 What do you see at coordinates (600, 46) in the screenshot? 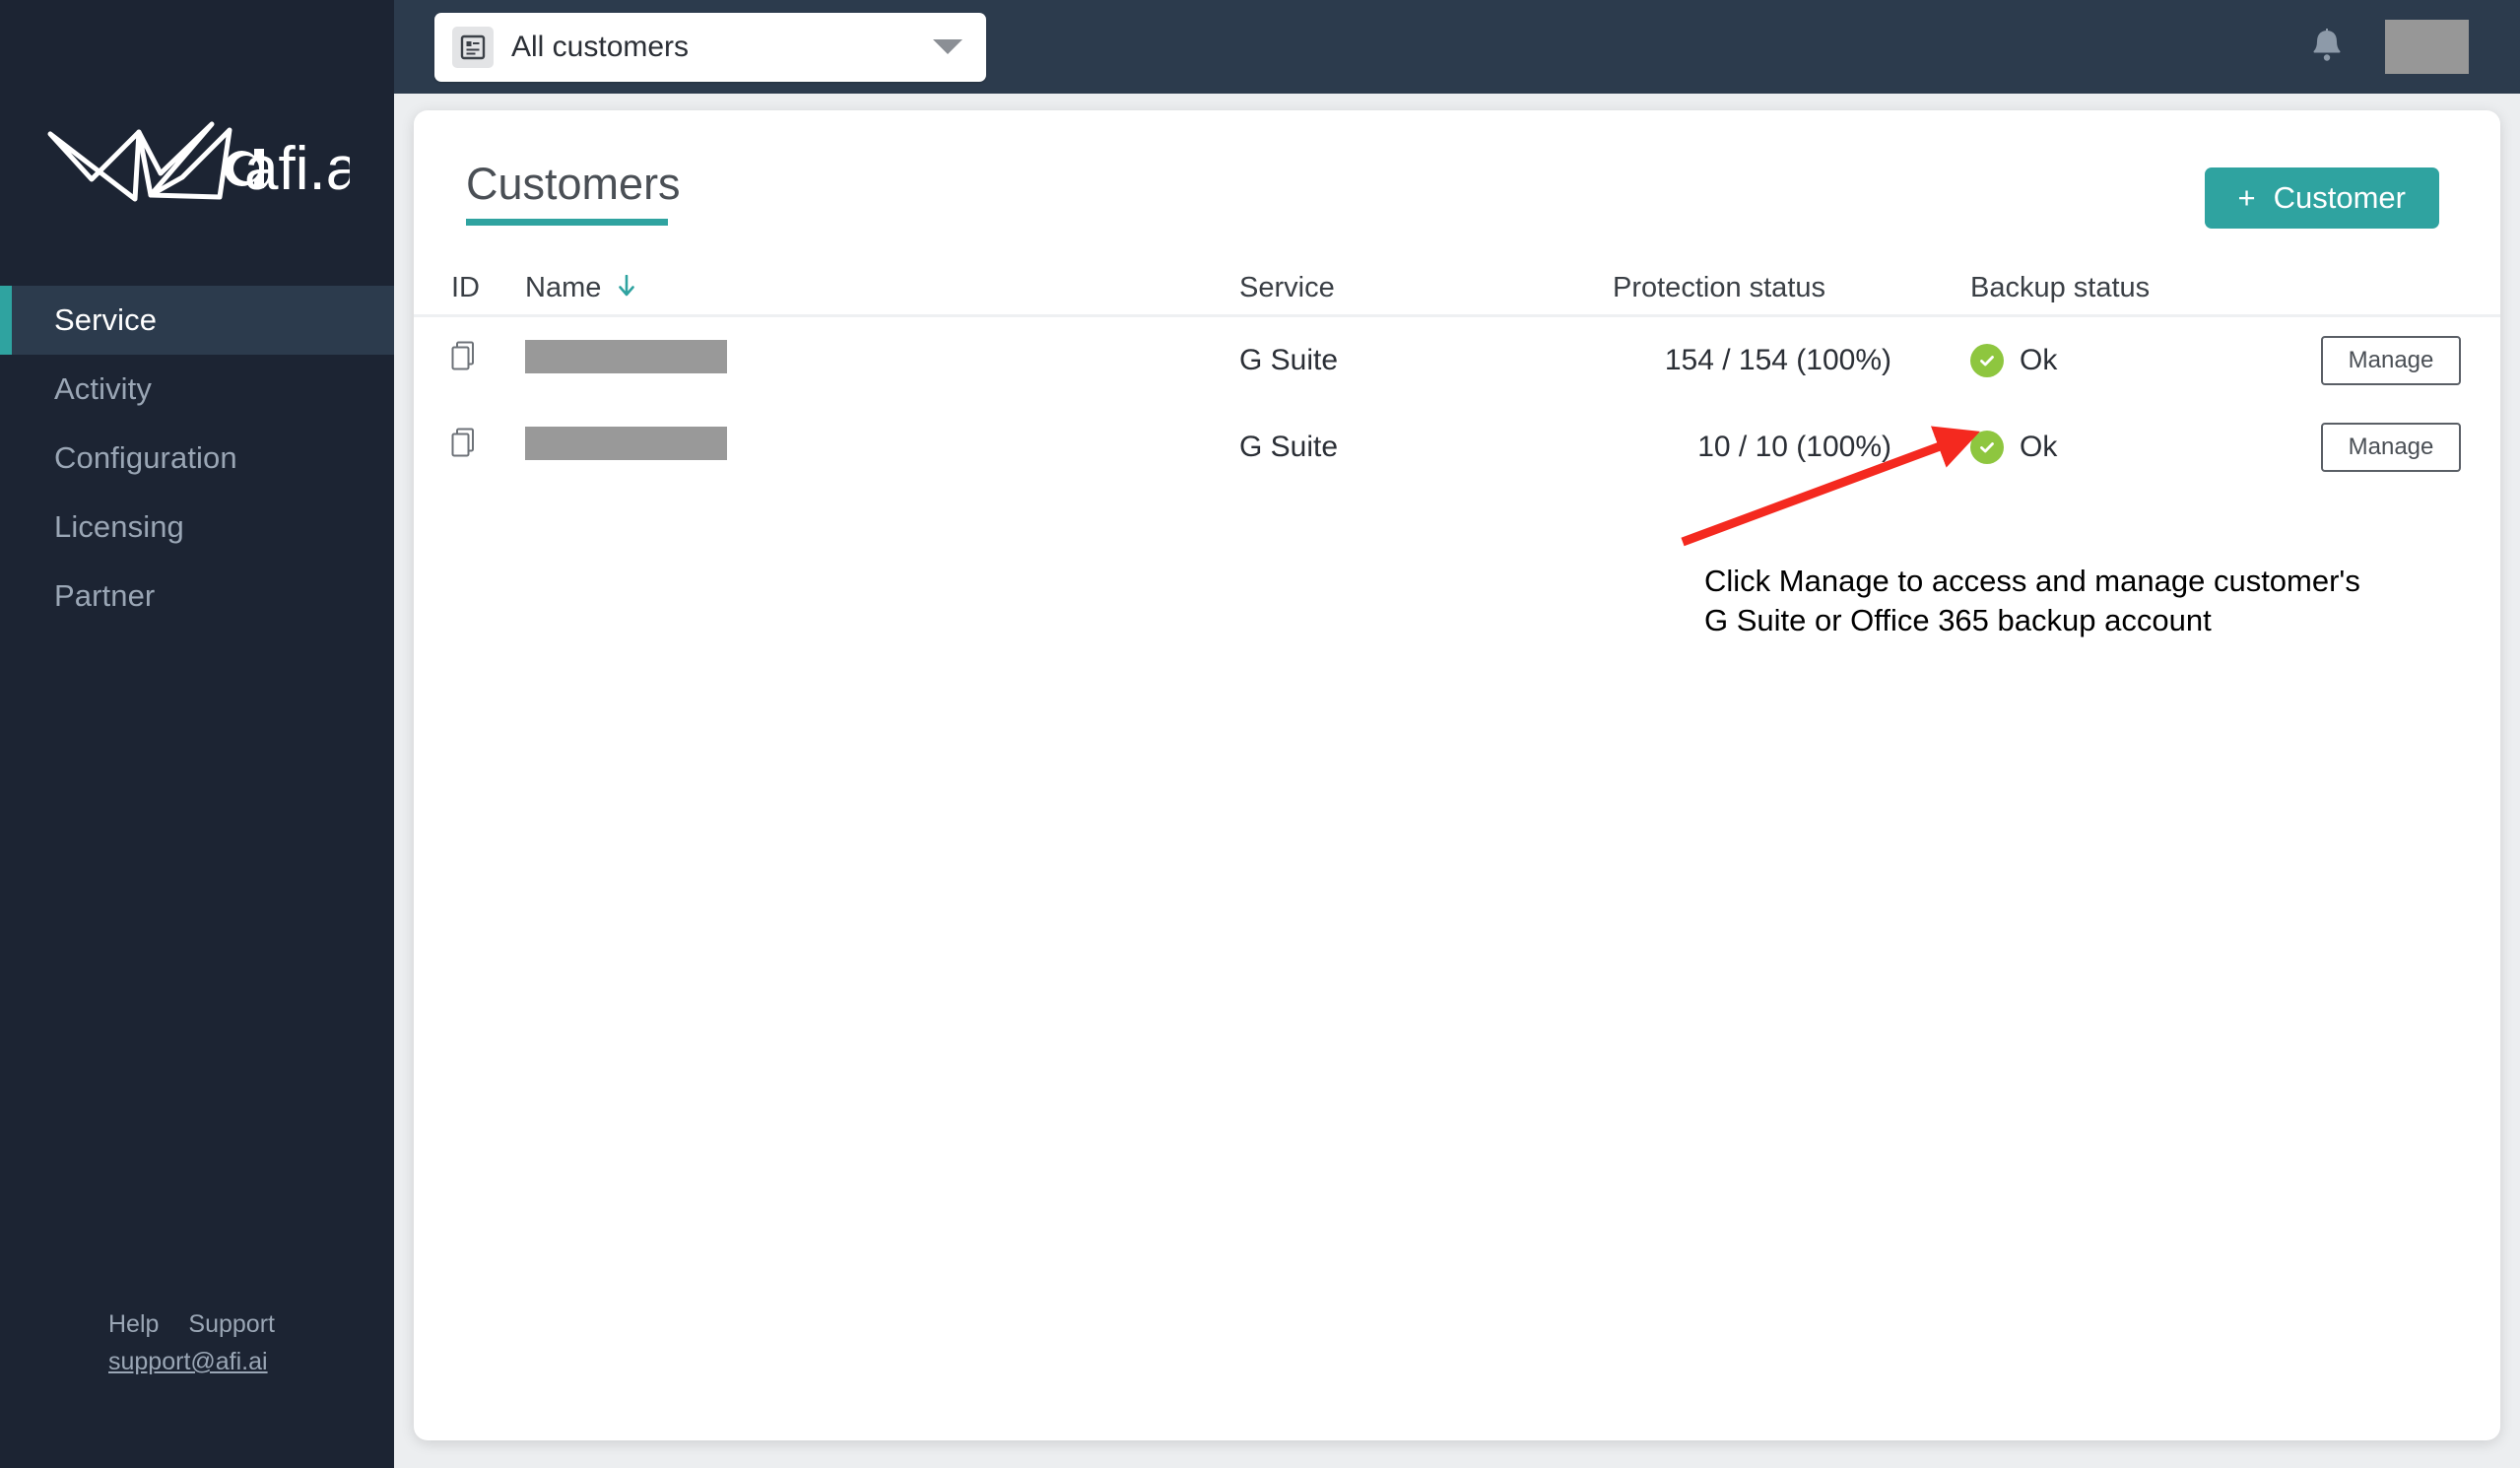
I see `customer-filter-value: All customers` at bounding box center [600, 46].